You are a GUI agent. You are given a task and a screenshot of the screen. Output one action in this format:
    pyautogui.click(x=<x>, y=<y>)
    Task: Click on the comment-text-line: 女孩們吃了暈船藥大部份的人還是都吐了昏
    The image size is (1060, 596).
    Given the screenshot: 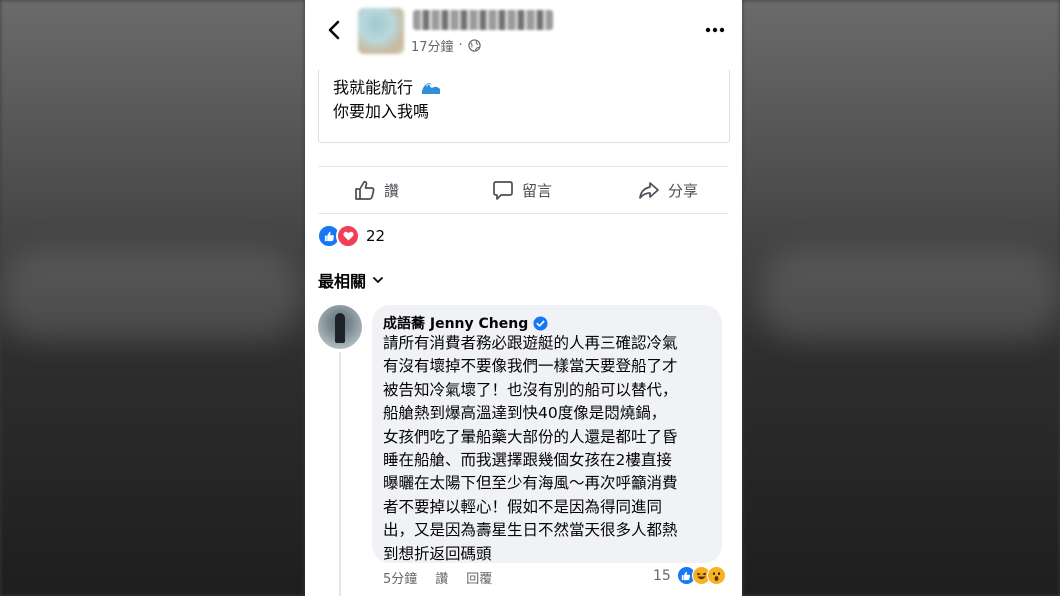 What is the action you would take?
    pyautogui.click(x=530, y=436)
    